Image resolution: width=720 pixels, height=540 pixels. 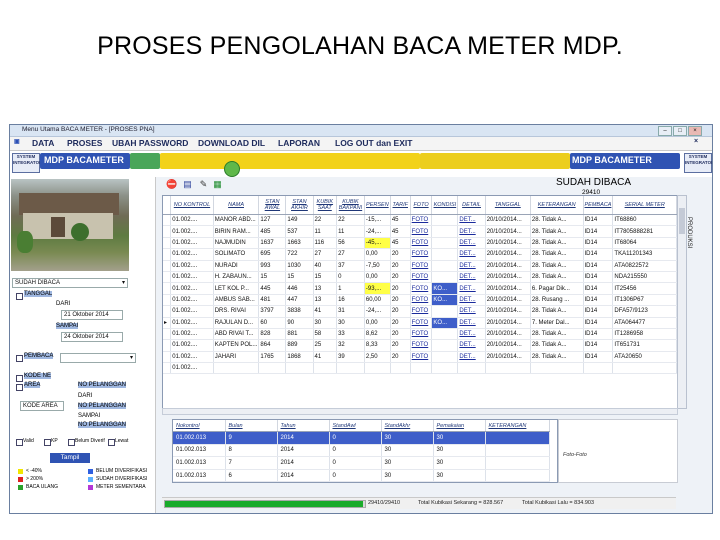 I want to click on history-row: 01.002.013 6 2014 0 30 30, so click(x=361, y=475).